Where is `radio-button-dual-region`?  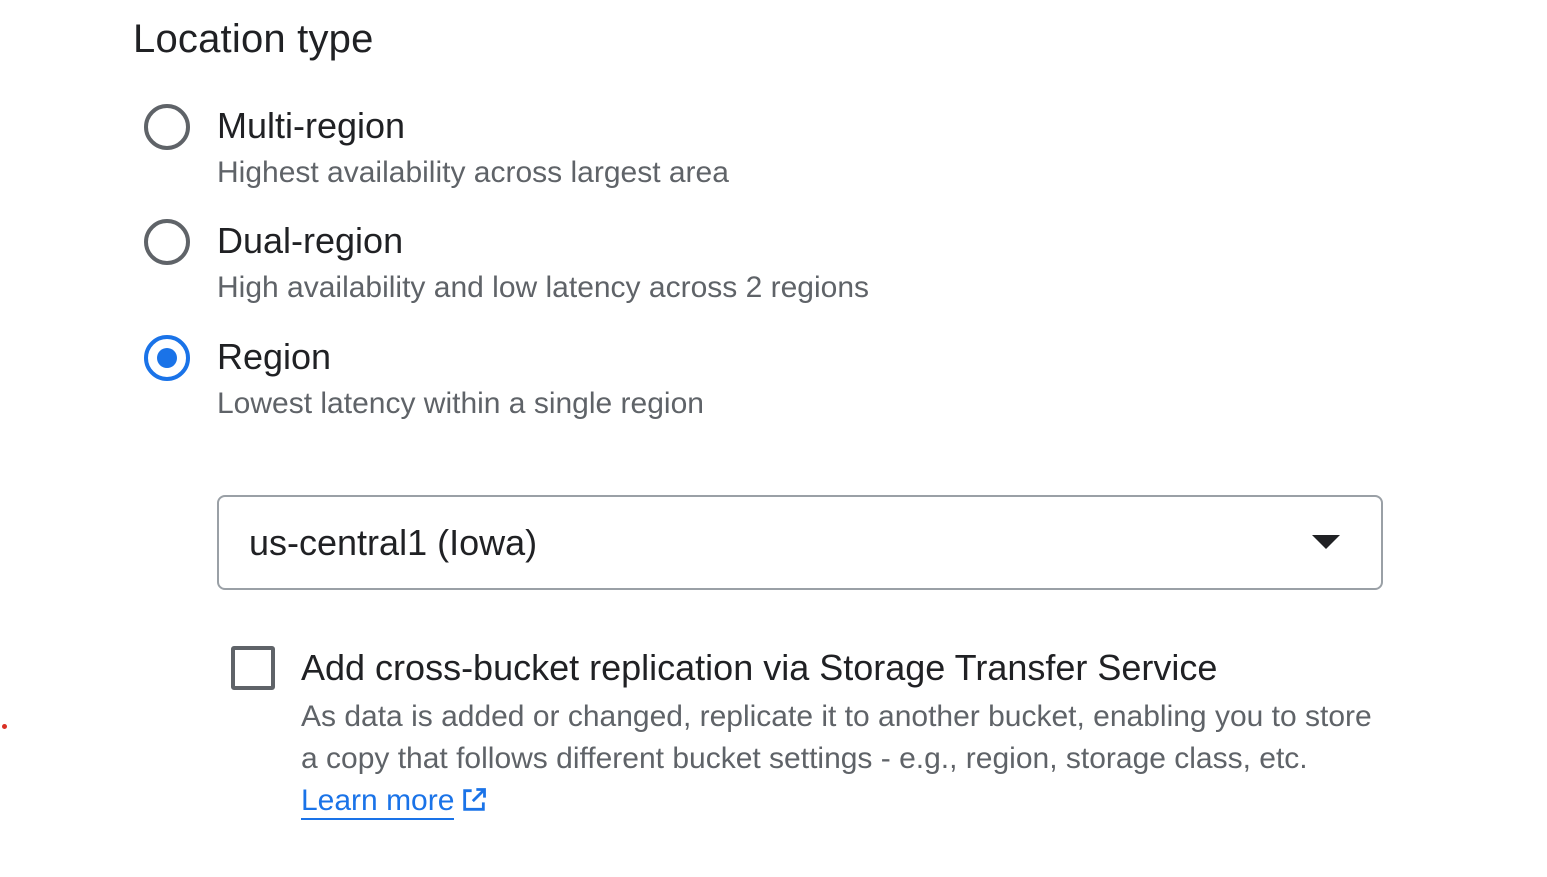 radio-button-dual-region is located at coordinates (167, 242).